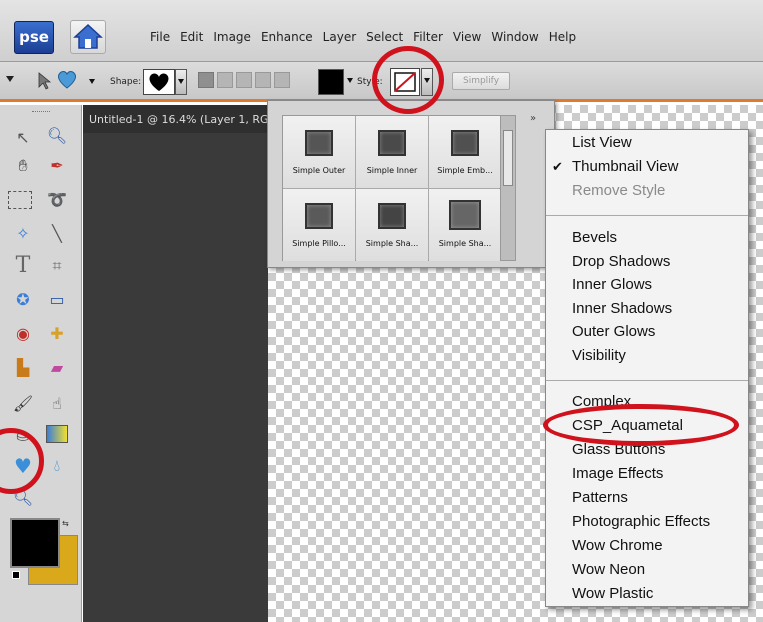 This screenshot has width=763, height=622. What do you see at coordinates (617, 473) in the screenshot?
I see `menu-item-image-effects: Image Effects` at bounding box center [617, 473].